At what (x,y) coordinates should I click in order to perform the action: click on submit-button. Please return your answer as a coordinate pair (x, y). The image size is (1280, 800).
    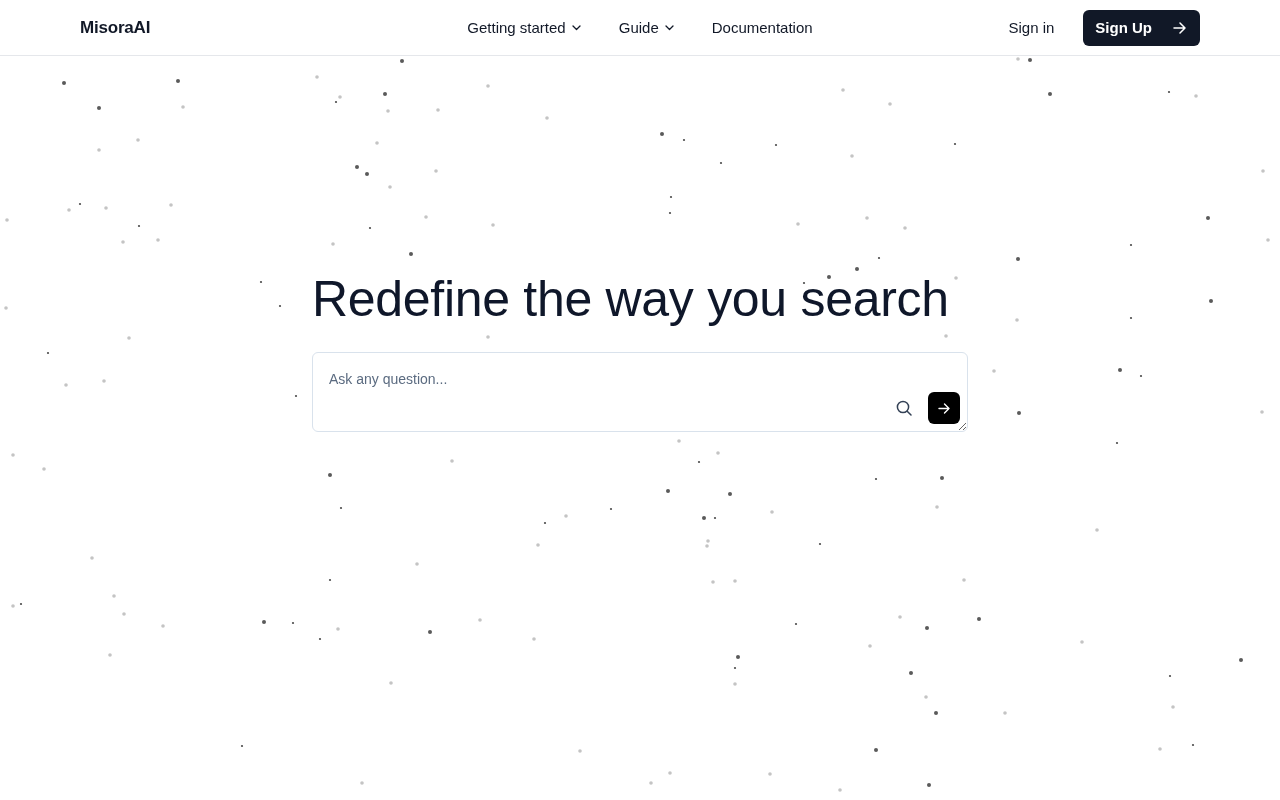
    Looking at the image, I should click on (944, 408).